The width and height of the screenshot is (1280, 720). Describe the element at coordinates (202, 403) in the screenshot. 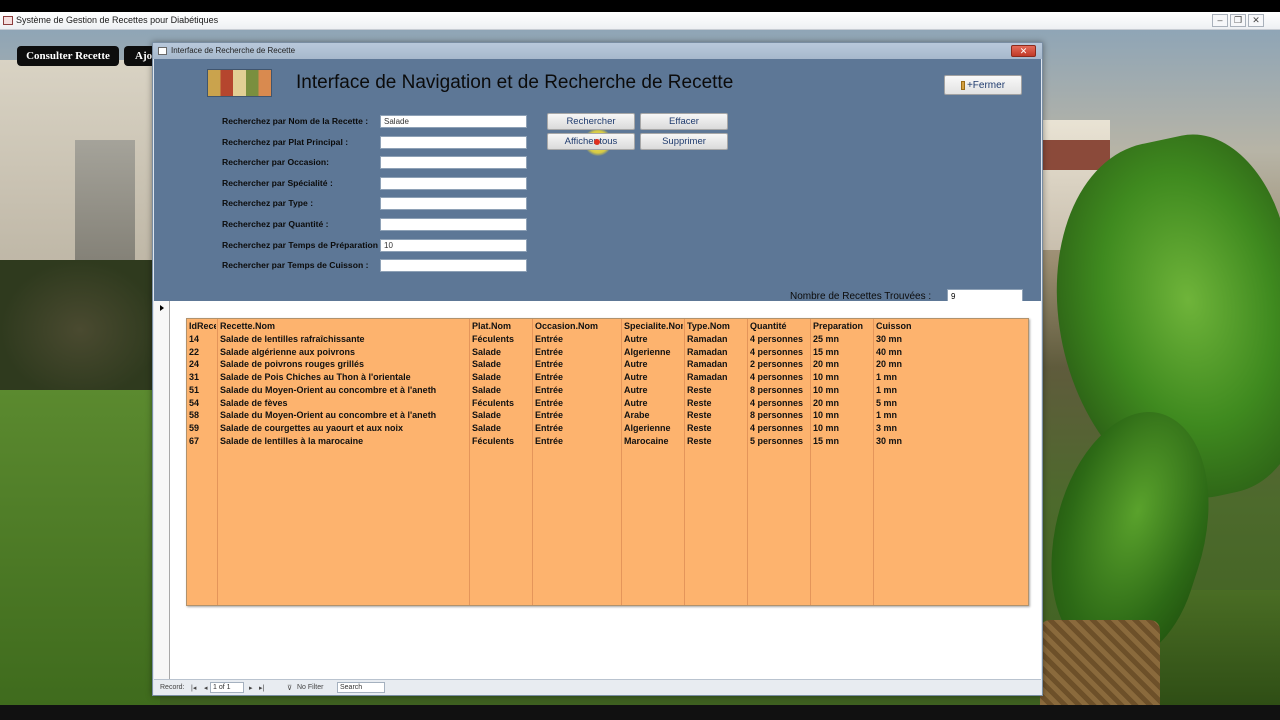

I see `table-cell: 54` at that location.